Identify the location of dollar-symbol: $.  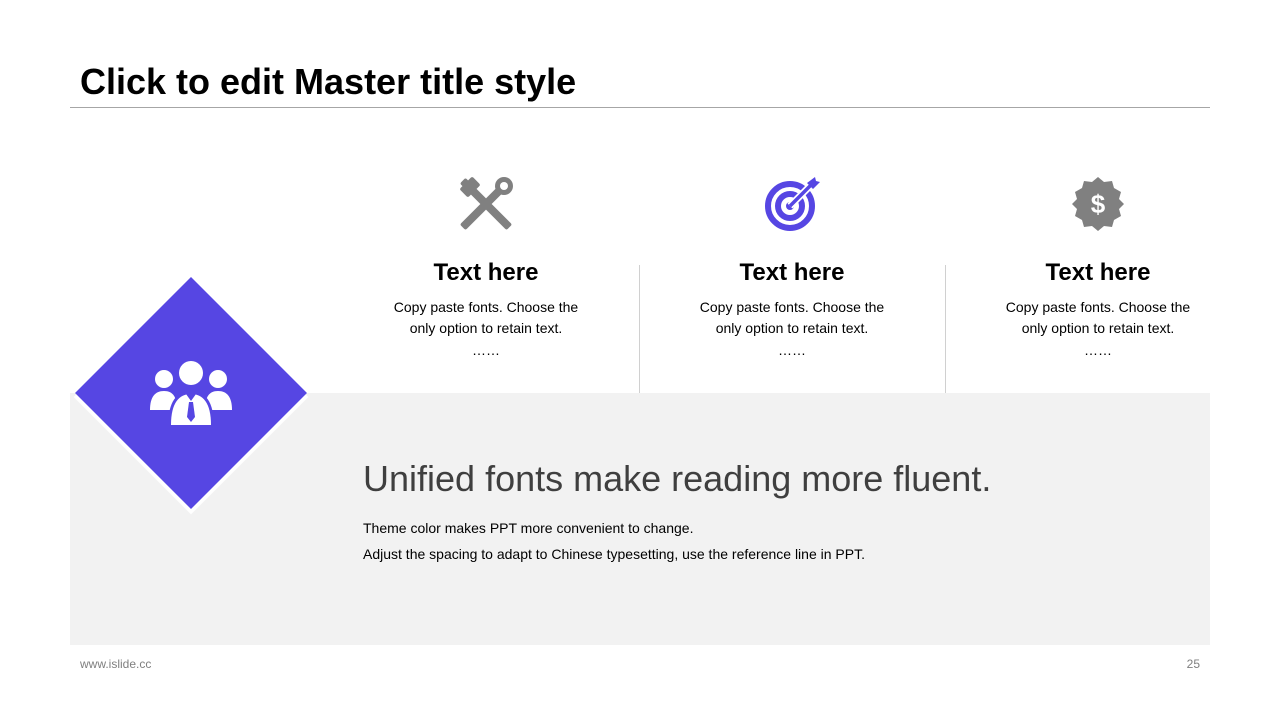
(1098, 204).